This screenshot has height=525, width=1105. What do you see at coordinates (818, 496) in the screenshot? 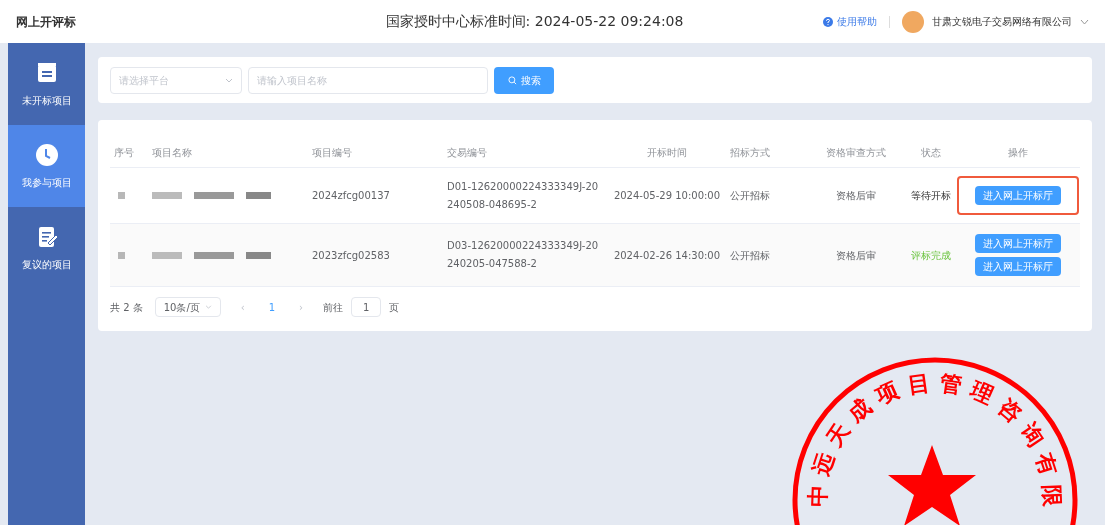
I see `seal-character: 中` at bounding box center [818, 496].